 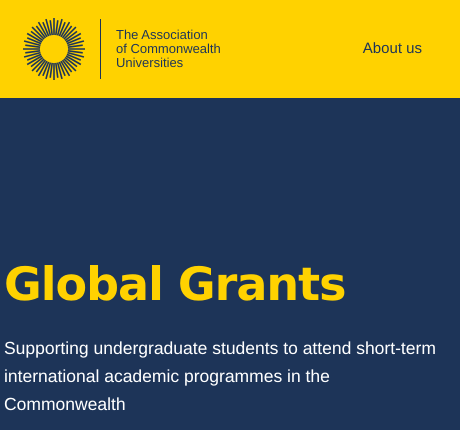 What do you see at coordinates (392, 49) in the screenshot?
I see `about-us-link: About us` at bounding box center [392, 49].